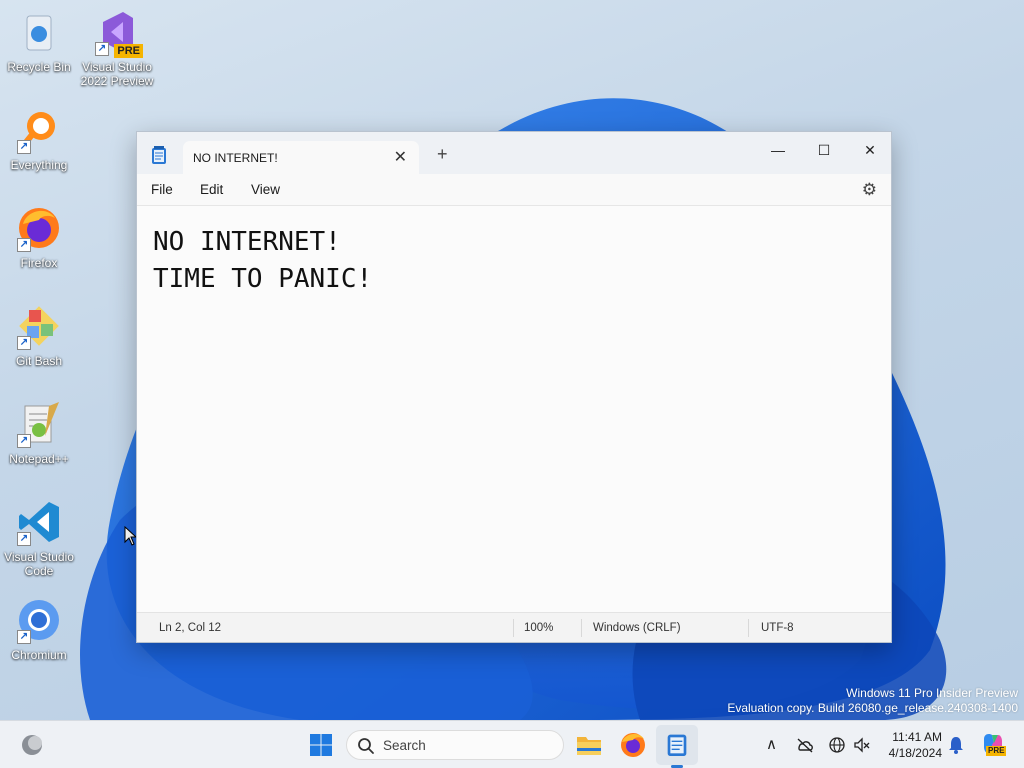 This screenshot has width=1024, height=768. Describe the element at coordinates (589, 745) in the screenshot. I see `file-explorer-icon` at that location.